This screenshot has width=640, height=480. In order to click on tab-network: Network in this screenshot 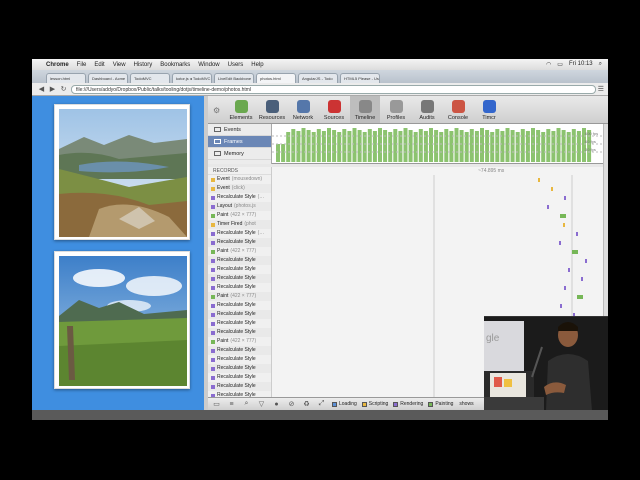, I will do `click(303, 109)`.